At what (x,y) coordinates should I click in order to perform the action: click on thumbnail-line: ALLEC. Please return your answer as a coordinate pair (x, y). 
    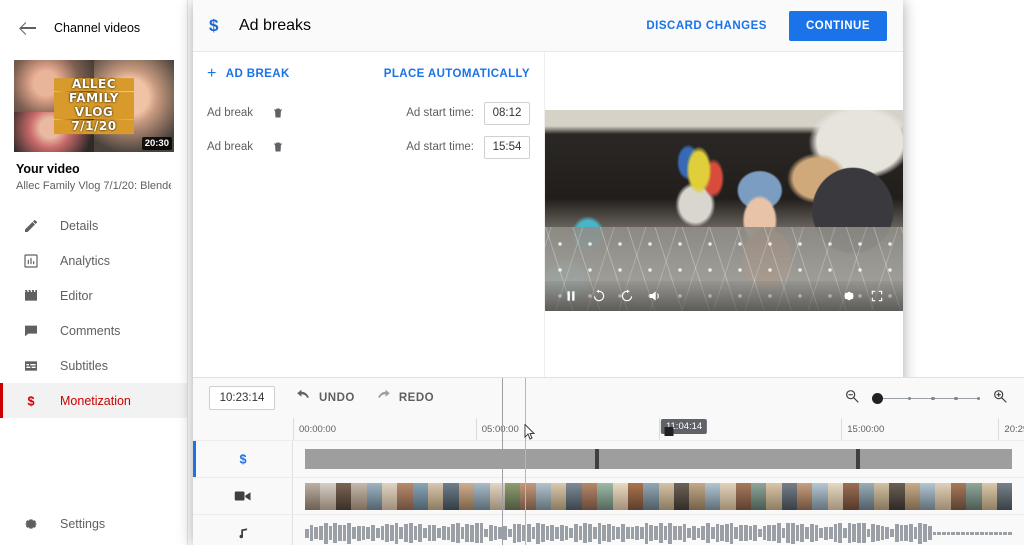
    Looking at the image, I should click on (94, 84).